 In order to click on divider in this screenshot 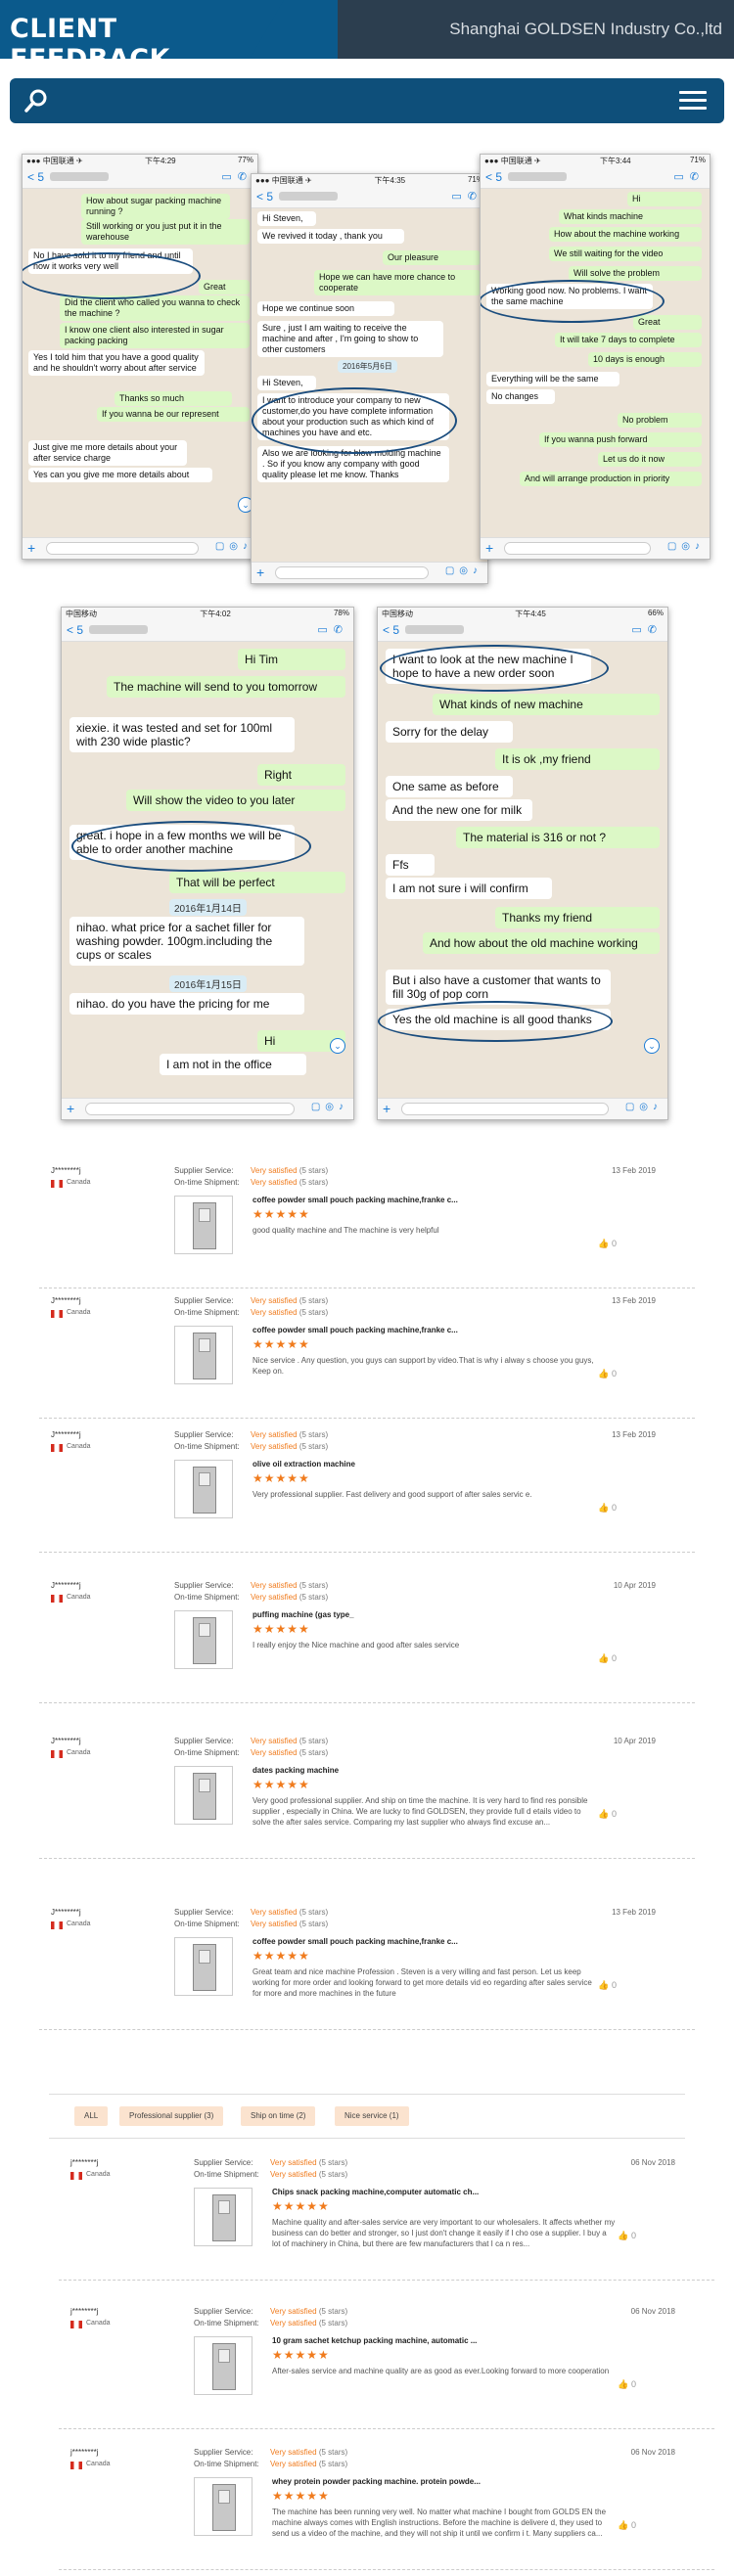, I will do `click(367, 1418)`.